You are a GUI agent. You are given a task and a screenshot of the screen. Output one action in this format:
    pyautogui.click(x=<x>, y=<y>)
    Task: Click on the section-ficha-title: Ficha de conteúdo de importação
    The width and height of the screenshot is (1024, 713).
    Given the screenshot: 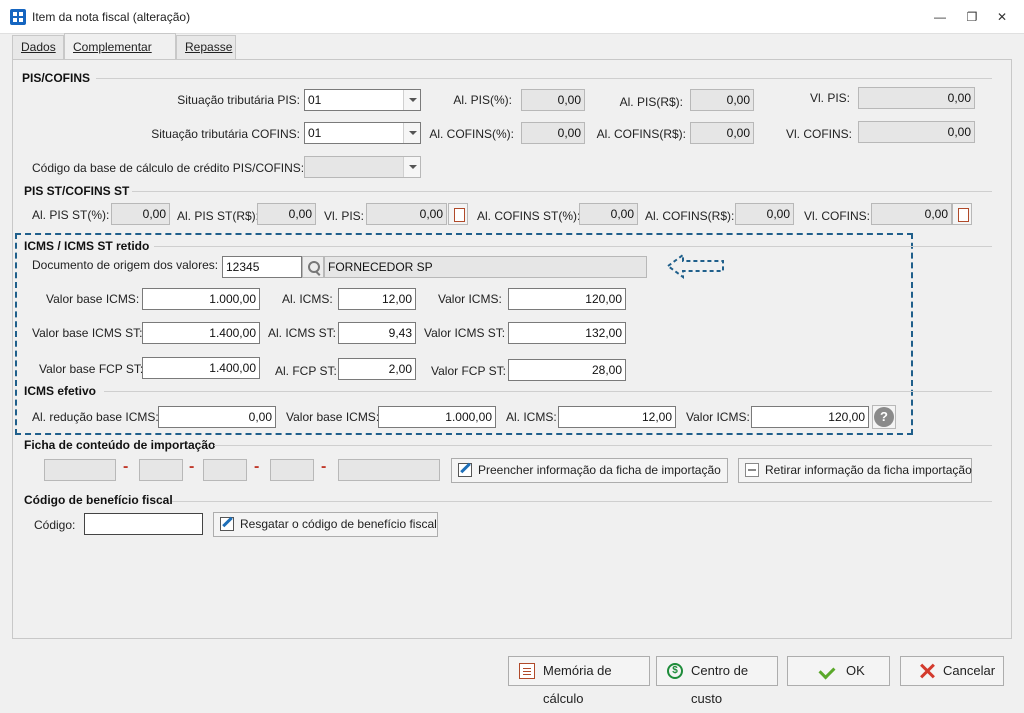 What is the action you would take?
    pyautogui.click(x=120, y=445)
    